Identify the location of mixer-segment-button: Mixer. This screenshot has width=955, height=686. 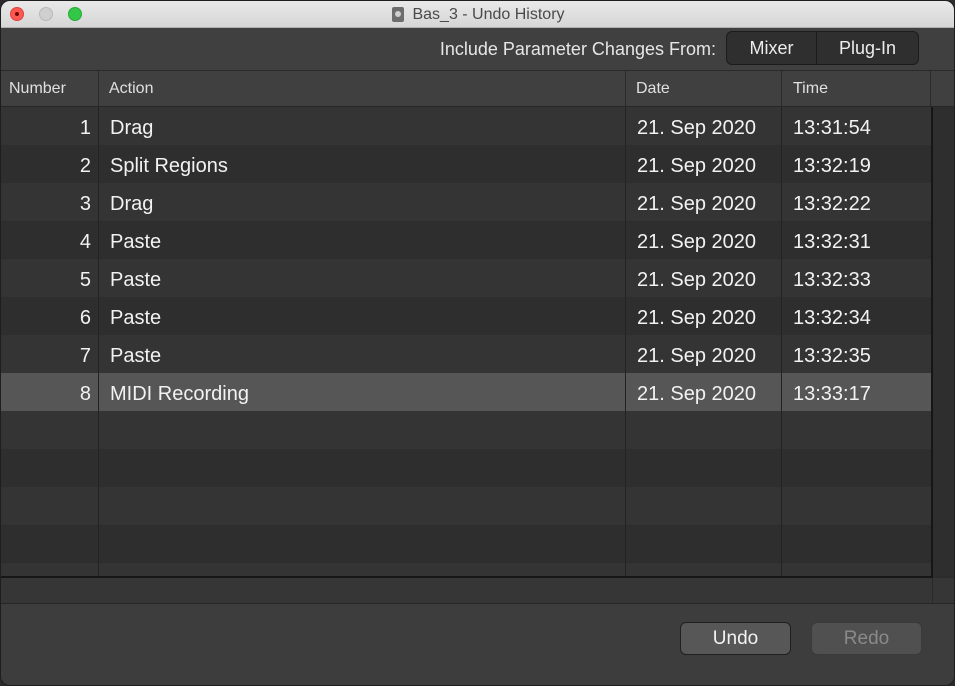
(772, 48).